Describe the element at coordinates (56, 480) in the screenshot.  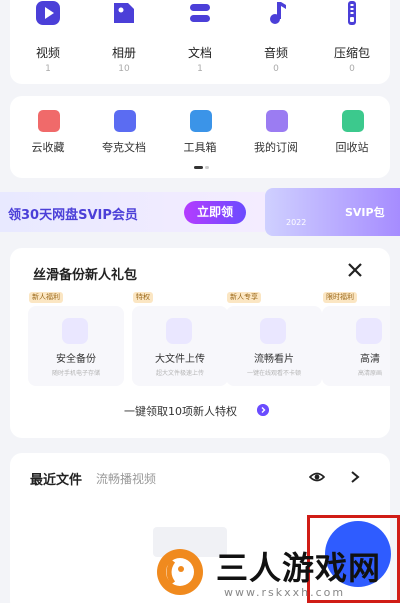
I see `recent-files-title: 最近文件` at that location.